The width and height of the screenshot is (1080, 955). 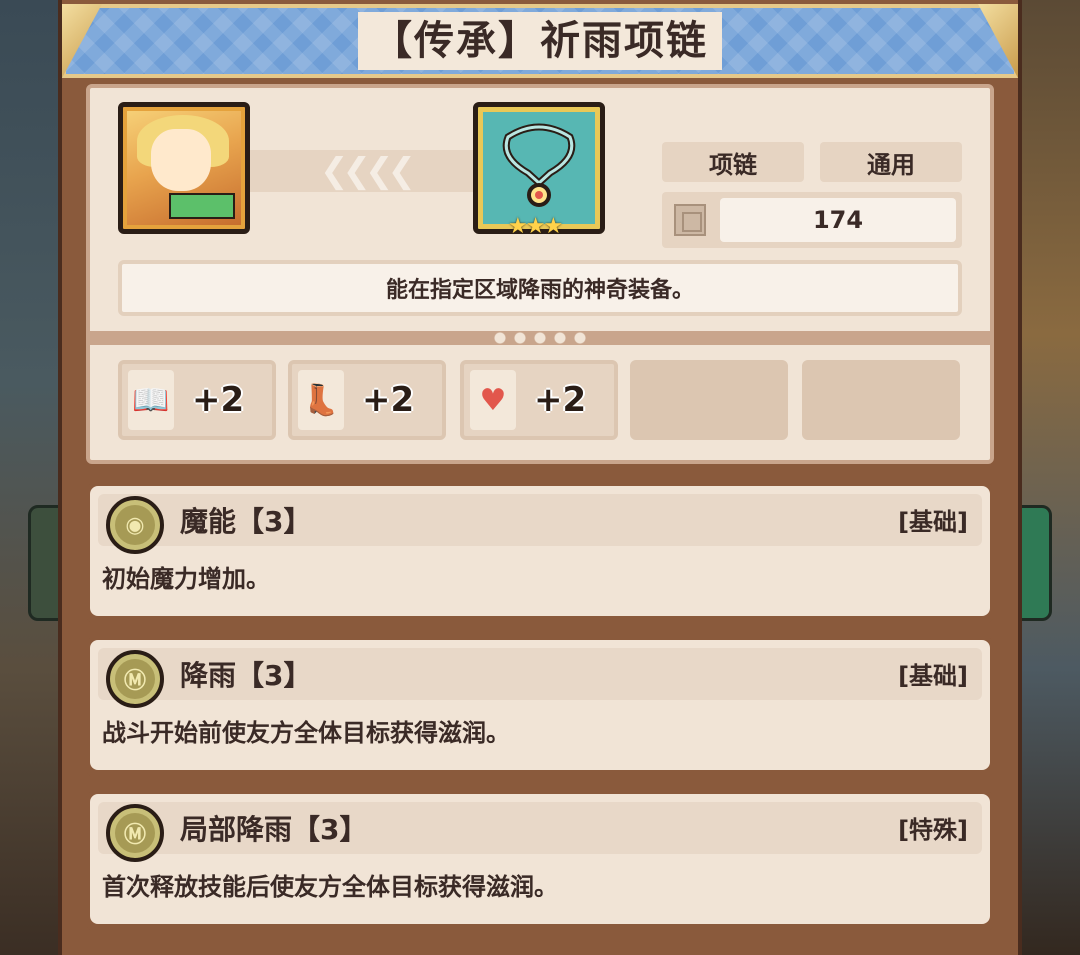 What do you see at coordinates (151, 400) in the screenshot?
I see `book-icon: 📖` at bounding box center [151, 400].